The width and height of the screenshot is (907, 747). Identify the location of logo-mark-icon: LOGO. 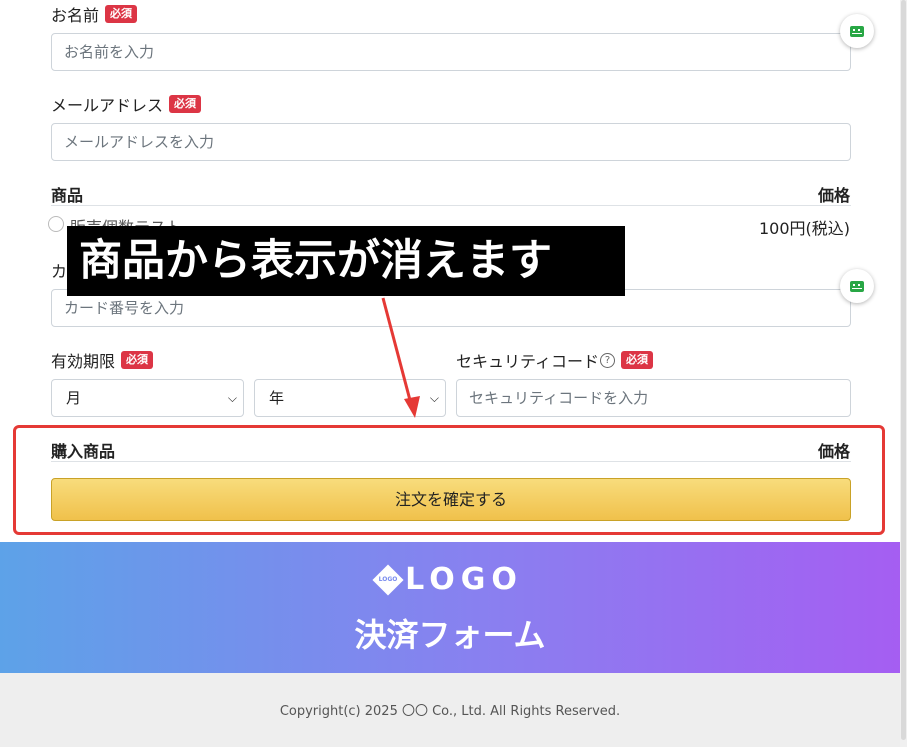
(388, 579).